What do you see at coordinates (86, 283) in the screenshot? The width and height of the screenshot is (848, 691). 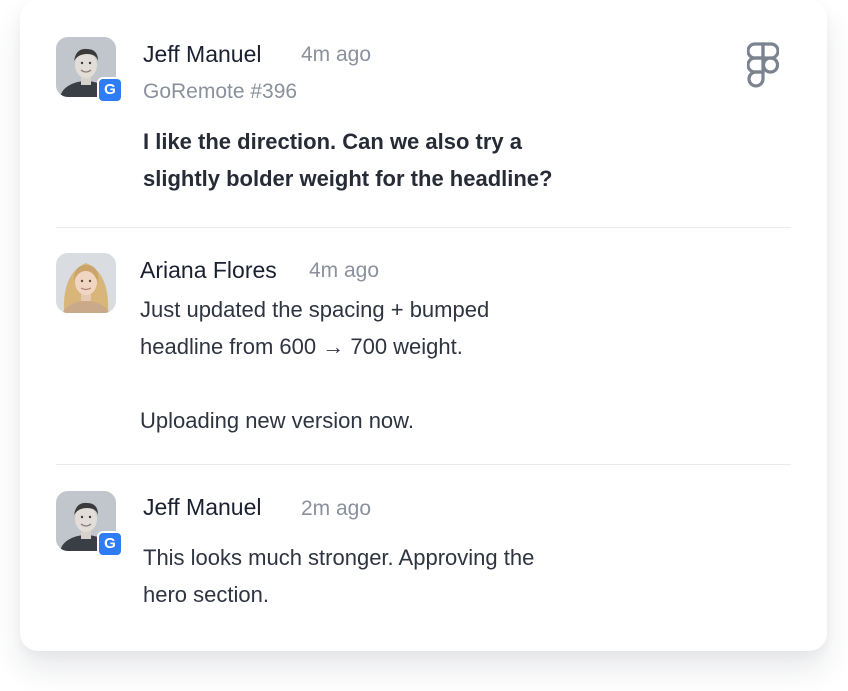 I see `avatar` at bounding box center [86, 283].